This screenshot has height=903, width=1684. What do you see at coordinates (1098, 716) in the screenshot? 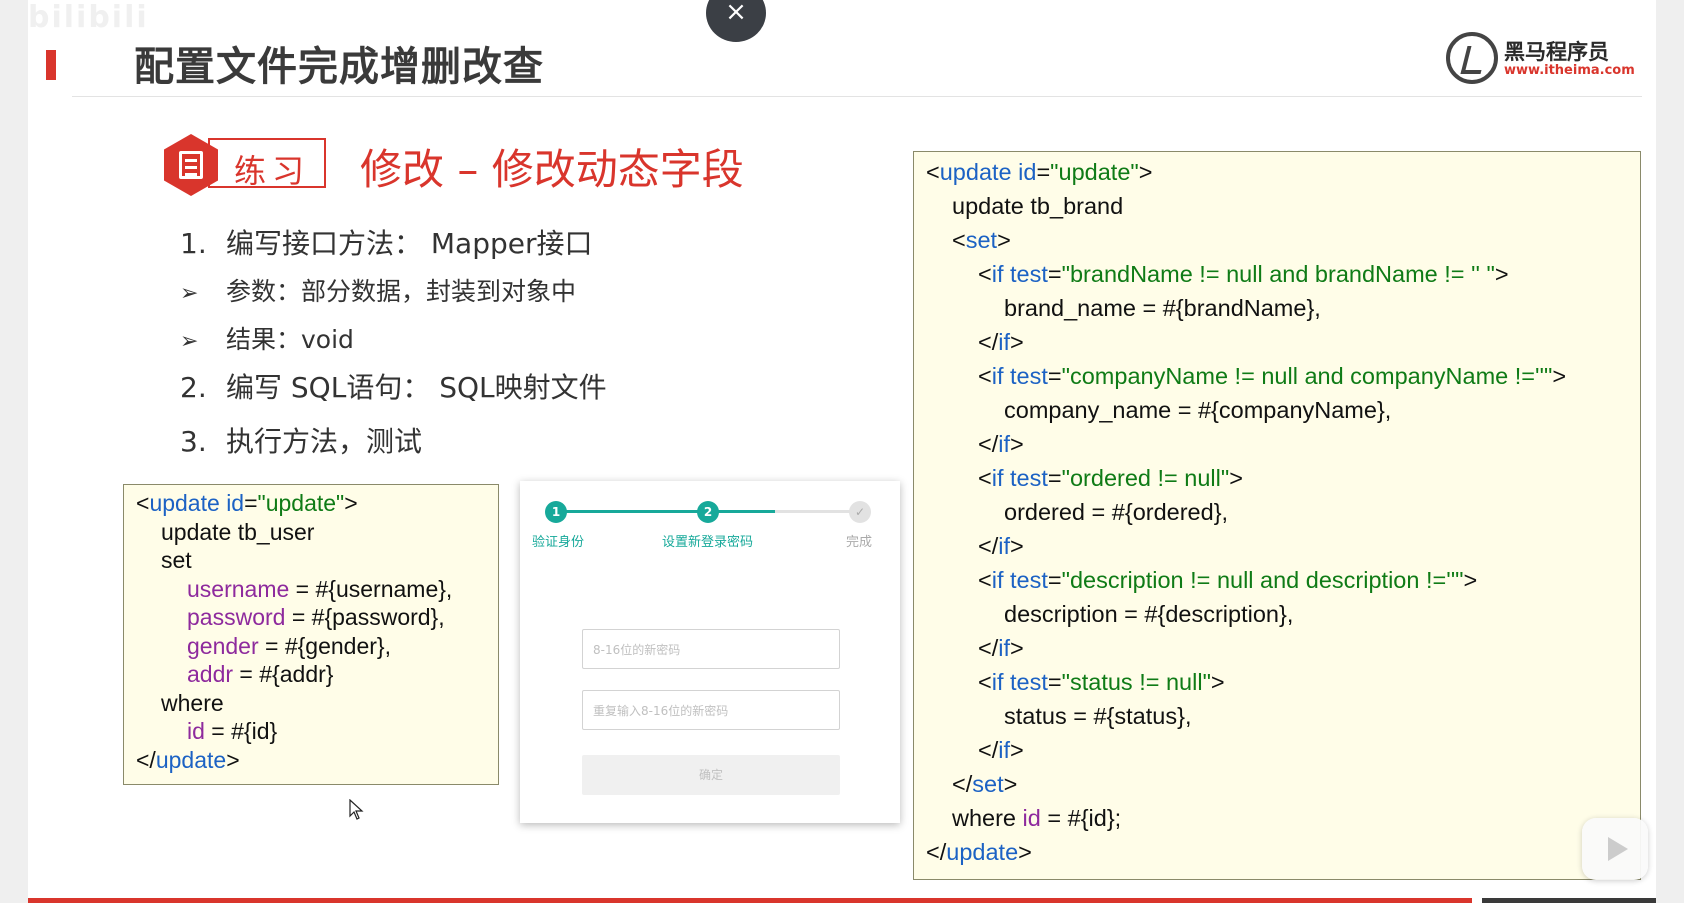
I see `code-line: status = #{status},` at bounding box center [1098, 716].